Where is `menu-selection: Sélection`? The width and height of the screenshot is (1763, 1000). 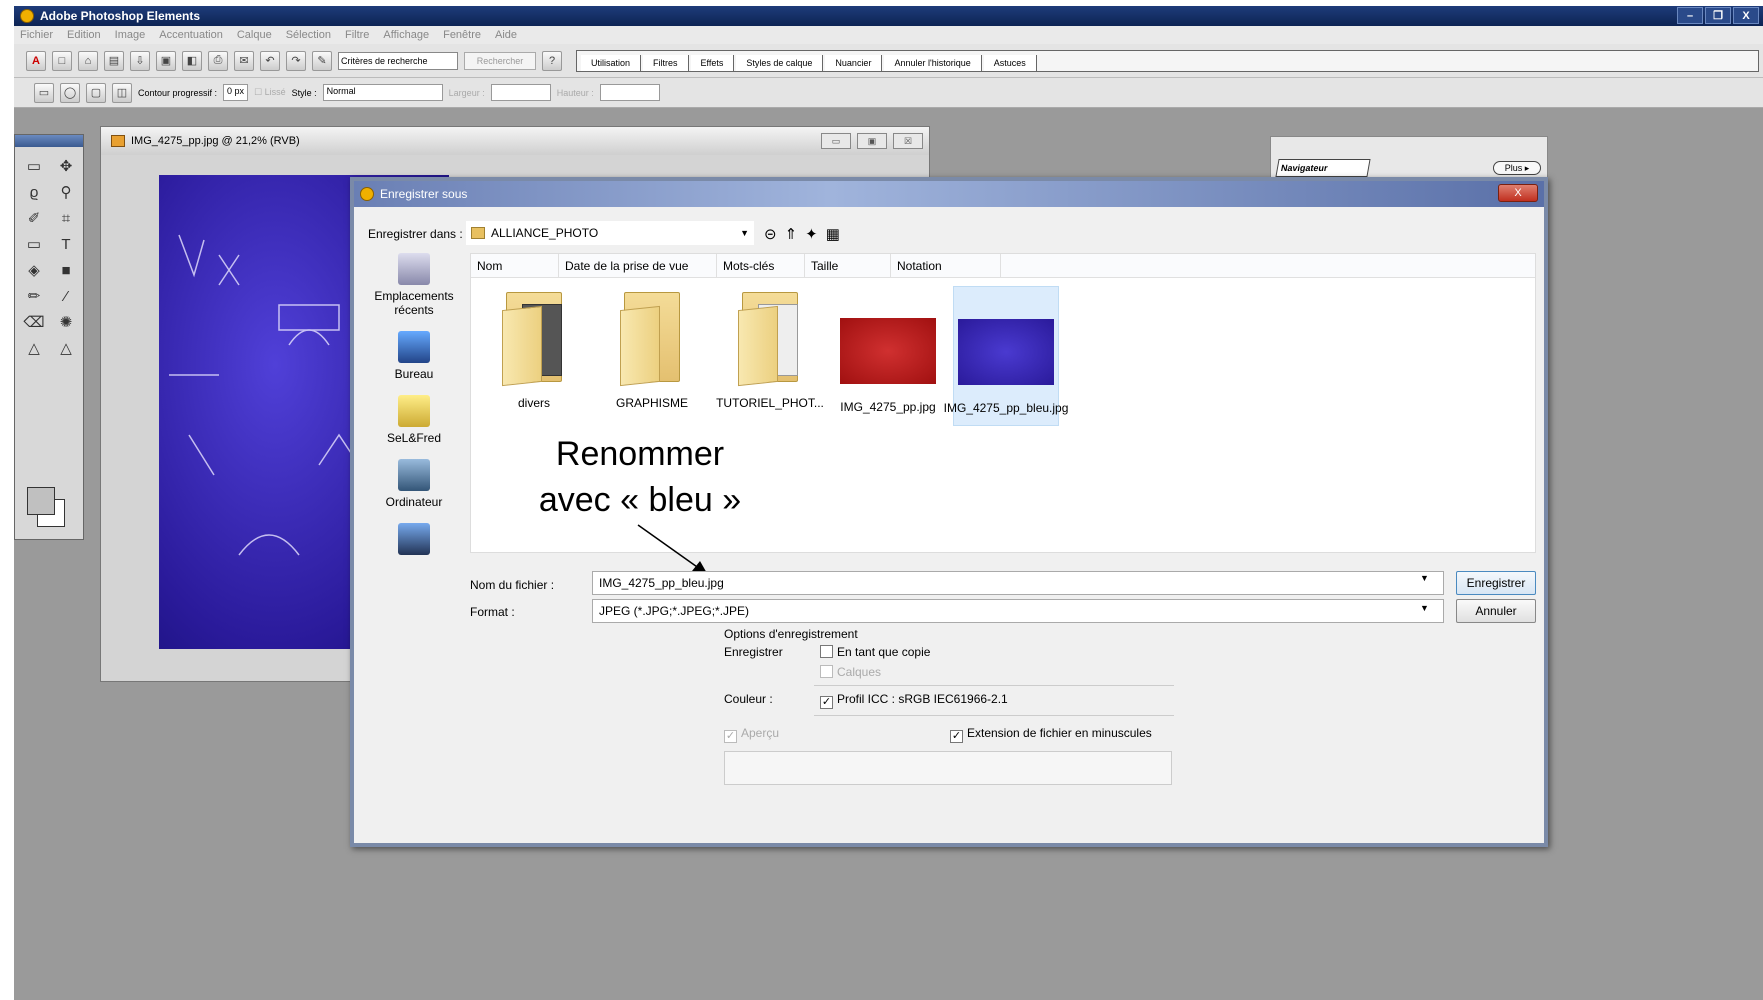
menu-selection: Sélection is located at coordinates (308, 35).